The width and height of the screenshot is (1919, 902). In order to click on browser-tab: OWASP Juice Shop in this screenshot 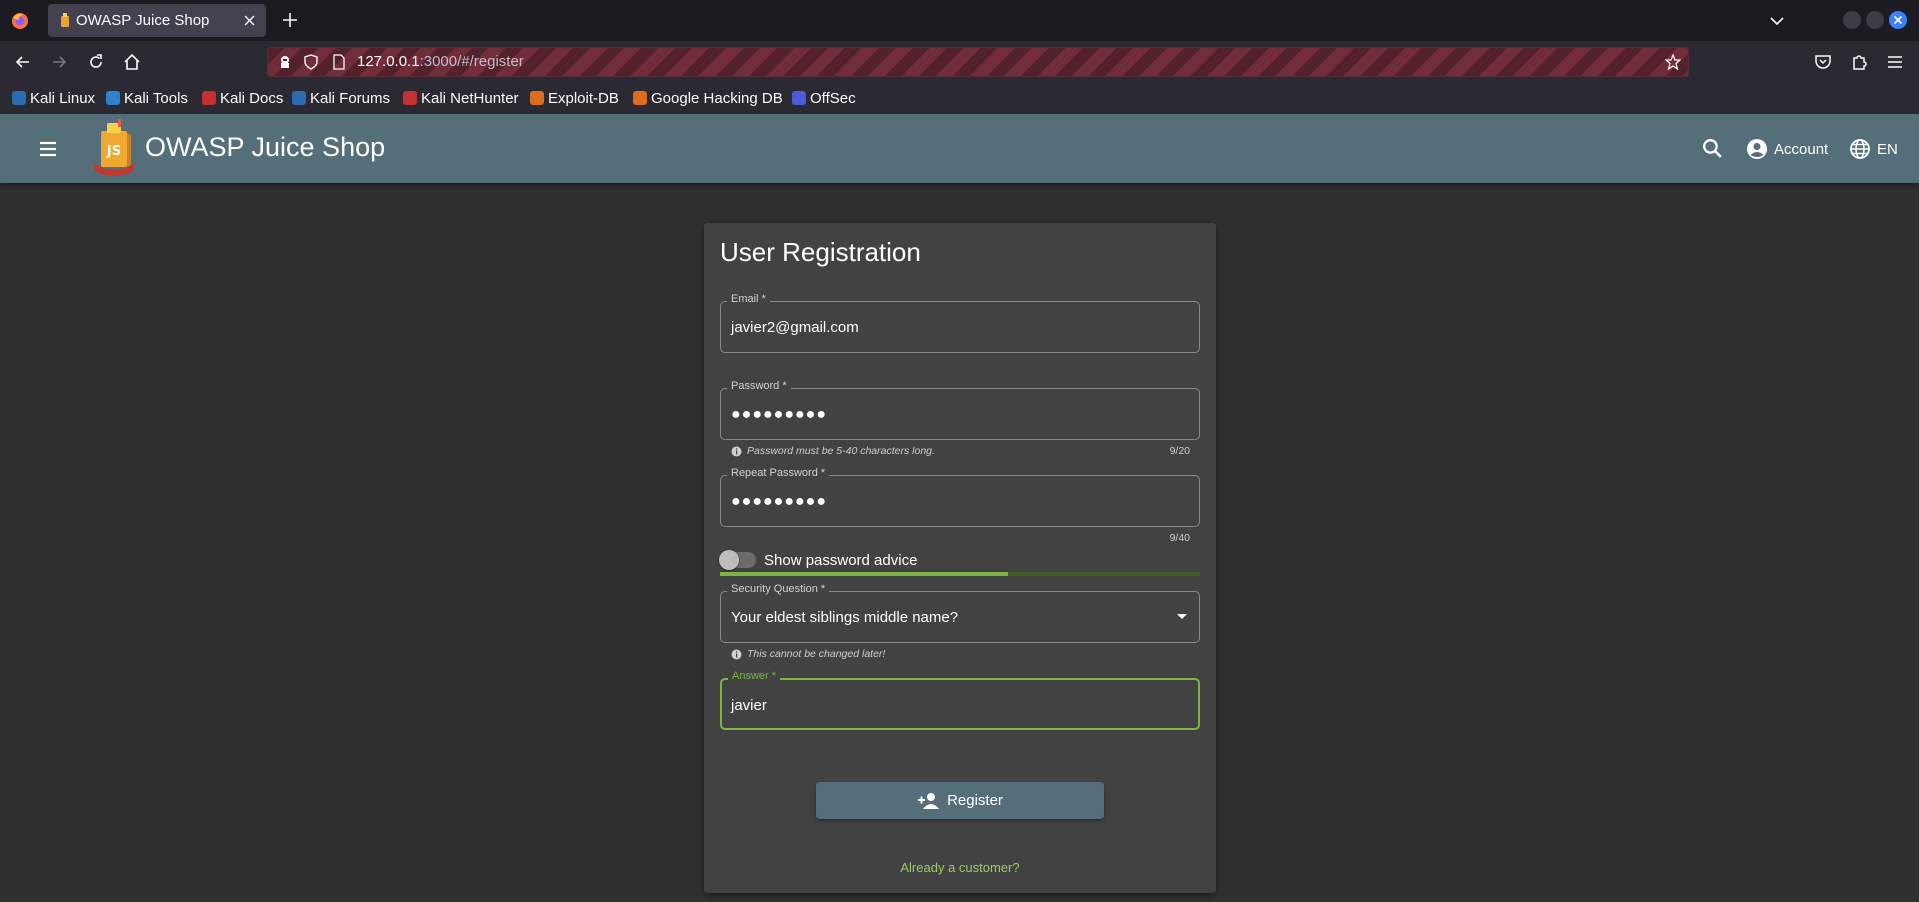, I will do `click(157, 20)`.